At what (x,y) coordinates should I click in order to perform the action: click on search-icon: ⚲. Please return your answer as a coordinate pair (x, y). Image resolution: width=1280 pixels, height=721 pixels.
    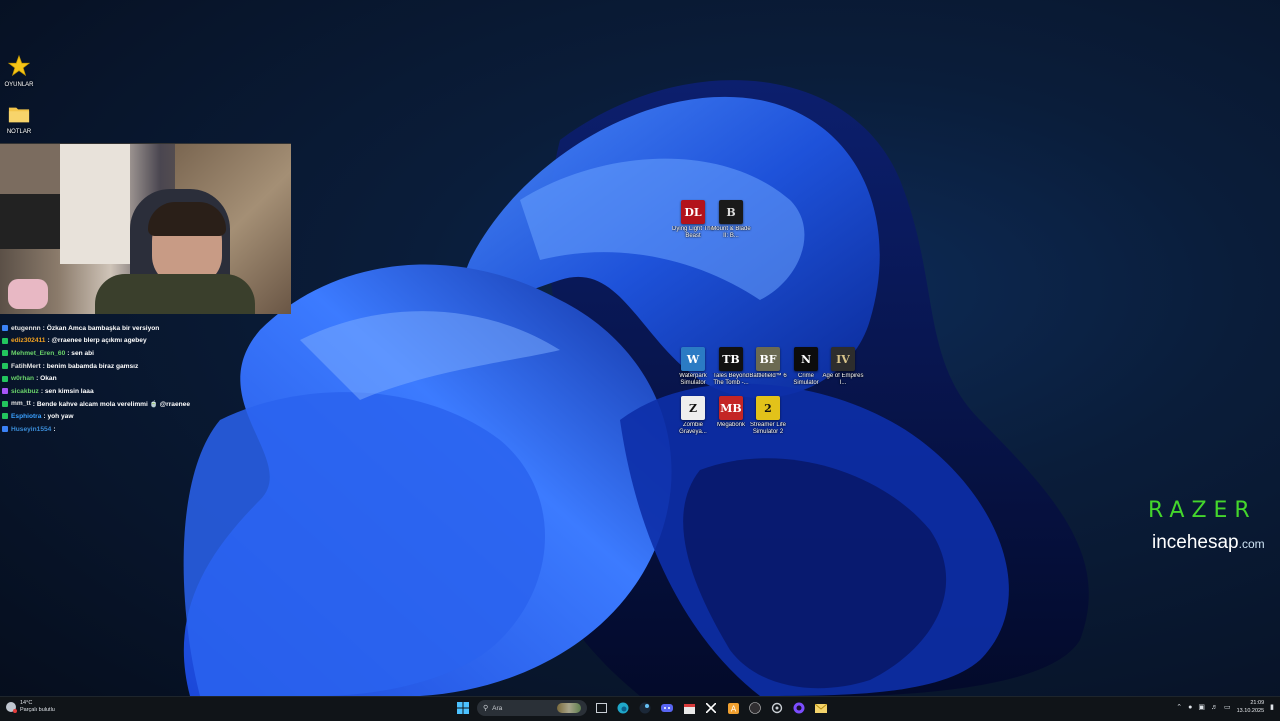
    Looking at the image, I should click on (486, 708).